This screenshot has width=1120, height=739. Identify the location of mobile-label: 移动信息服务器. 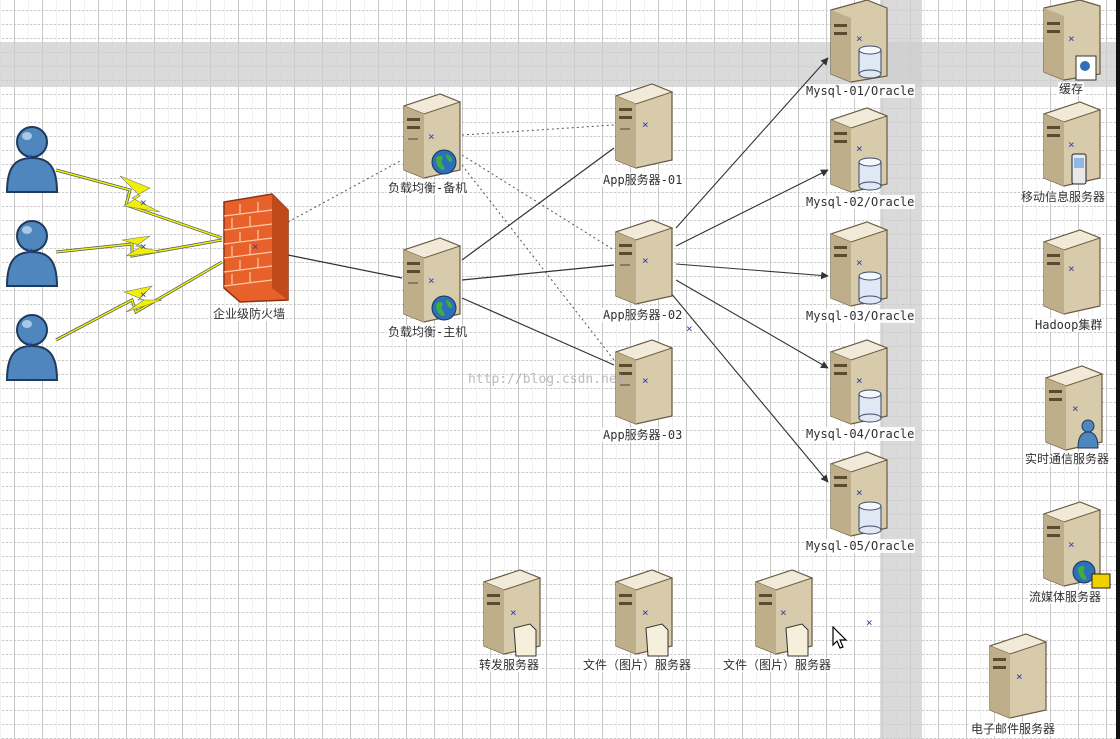
(1063, 197).